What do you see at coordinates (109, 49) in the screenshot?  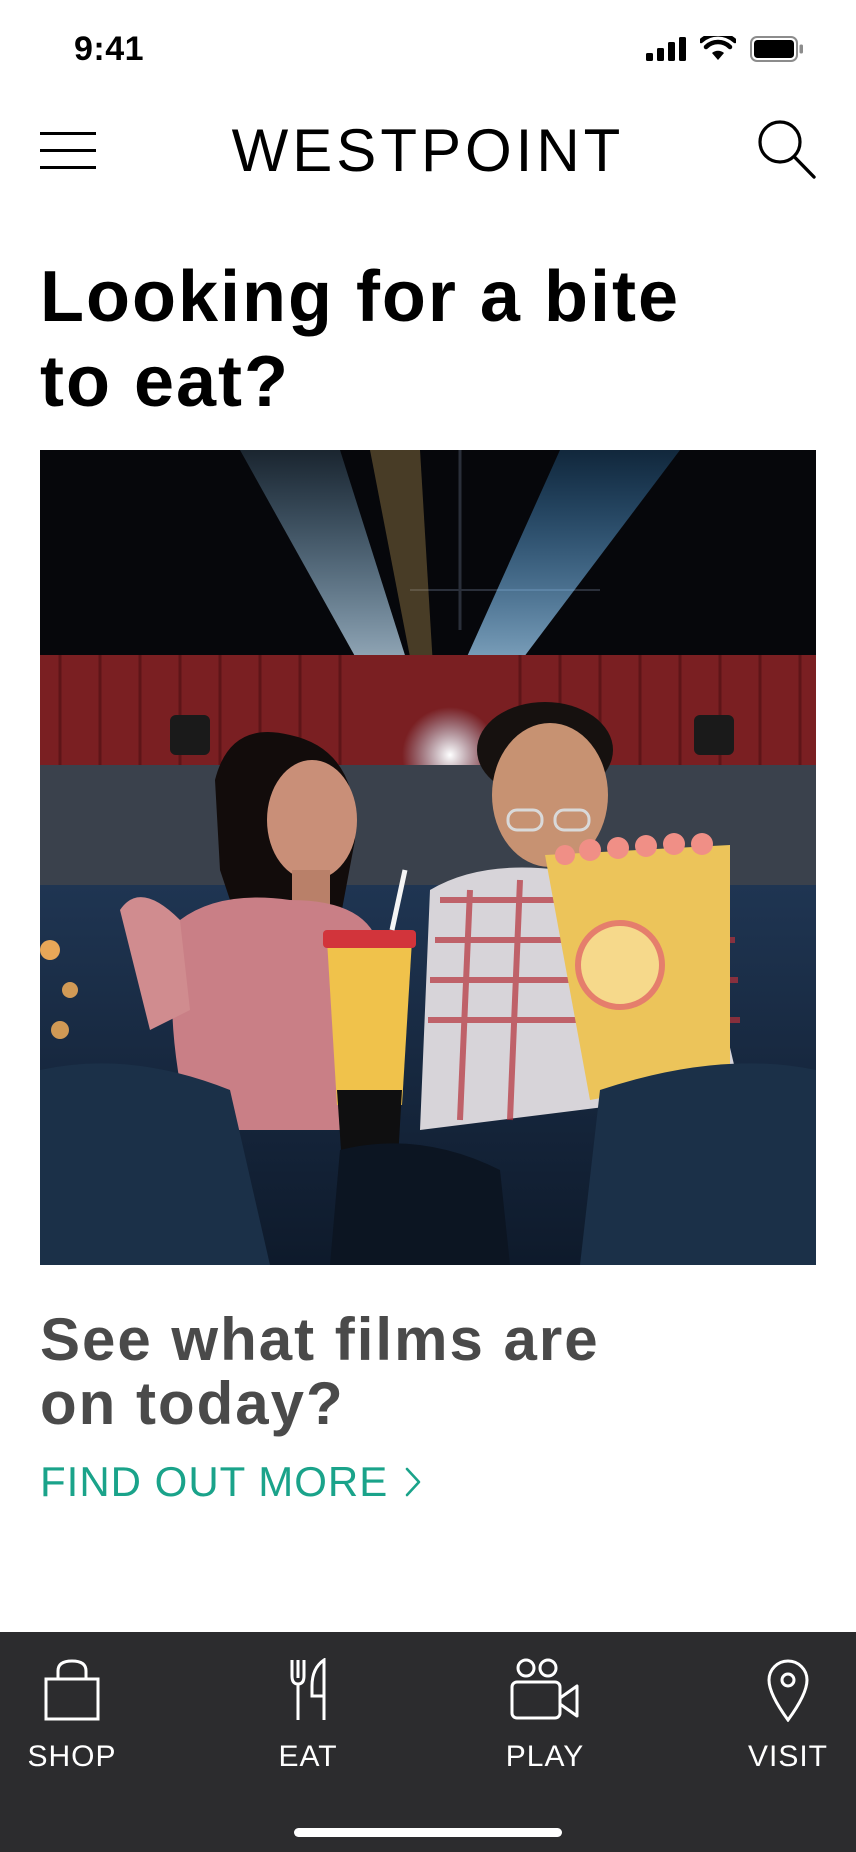 I see `status-time: 9:41` at bounding box center [109, 49].